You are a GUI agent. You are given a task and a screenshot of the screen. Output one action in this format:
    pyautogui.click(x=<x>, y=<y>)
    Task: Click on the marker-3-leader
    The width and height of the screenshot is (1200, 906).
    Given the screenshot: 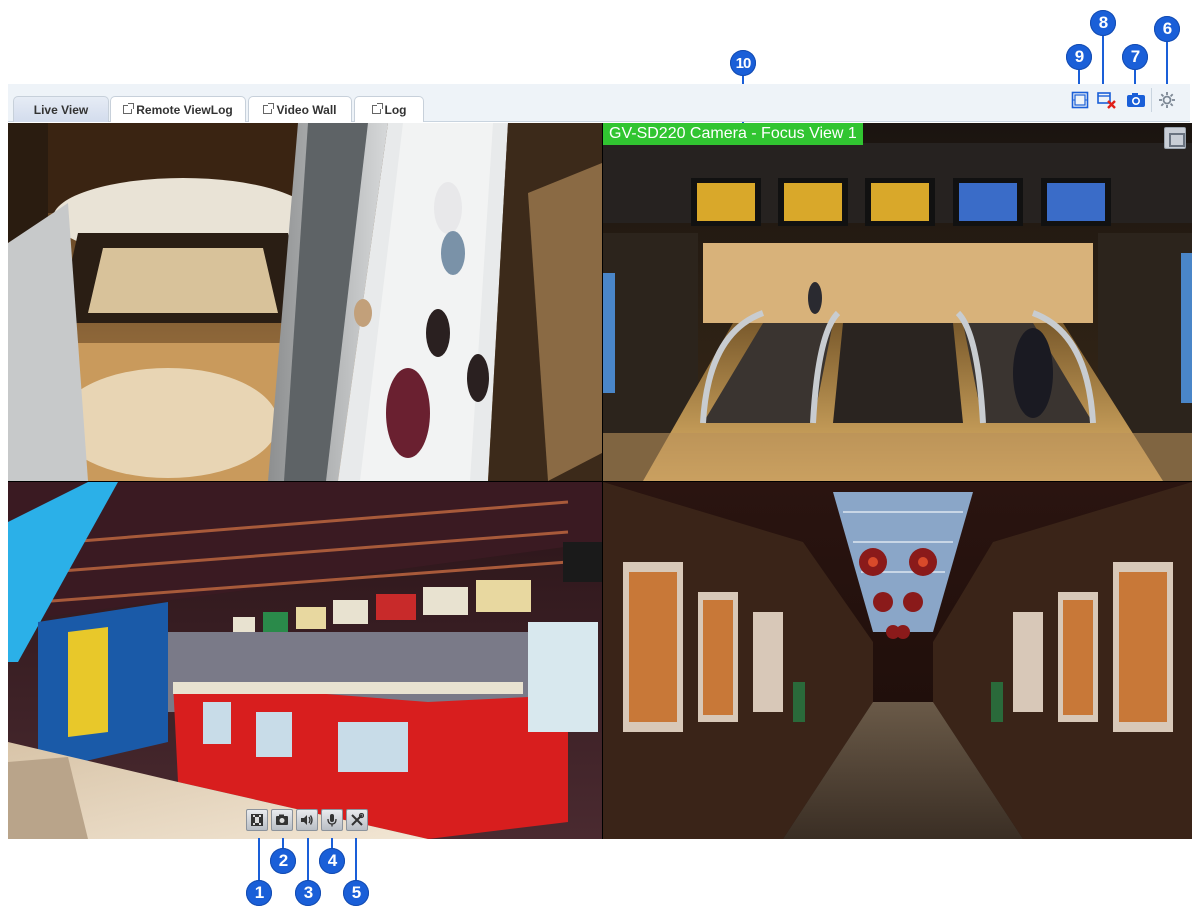 What is the action you would take?
    pyautogui.click(x=308, y=860)
    